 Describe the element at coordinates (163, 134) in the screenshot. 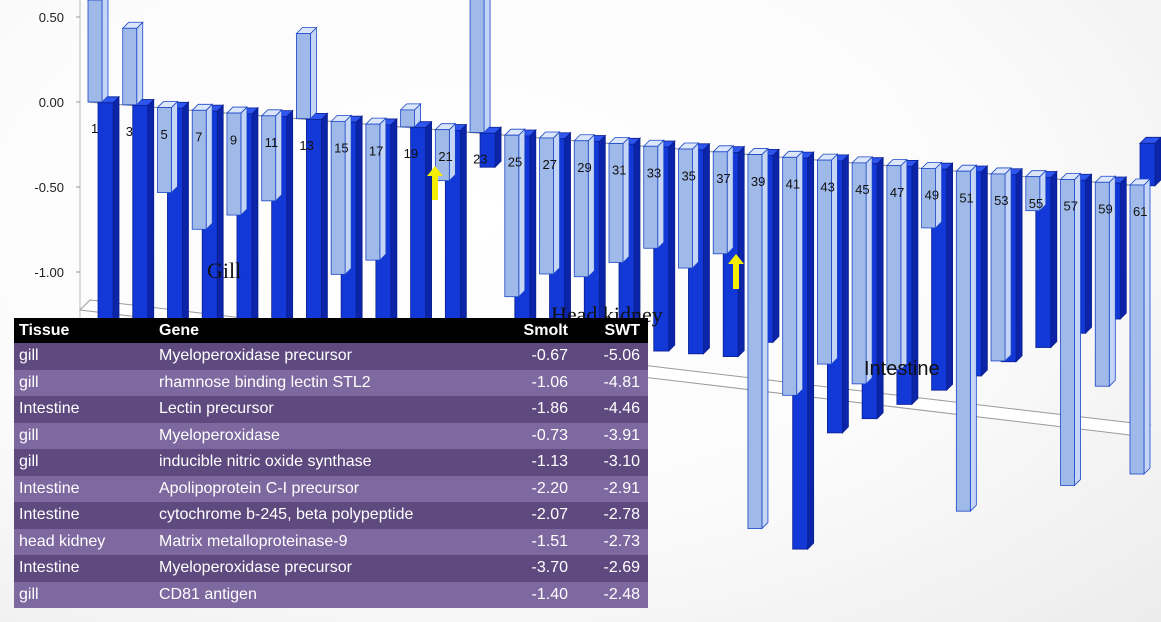

I see `x-tick-label: 5` at that location.